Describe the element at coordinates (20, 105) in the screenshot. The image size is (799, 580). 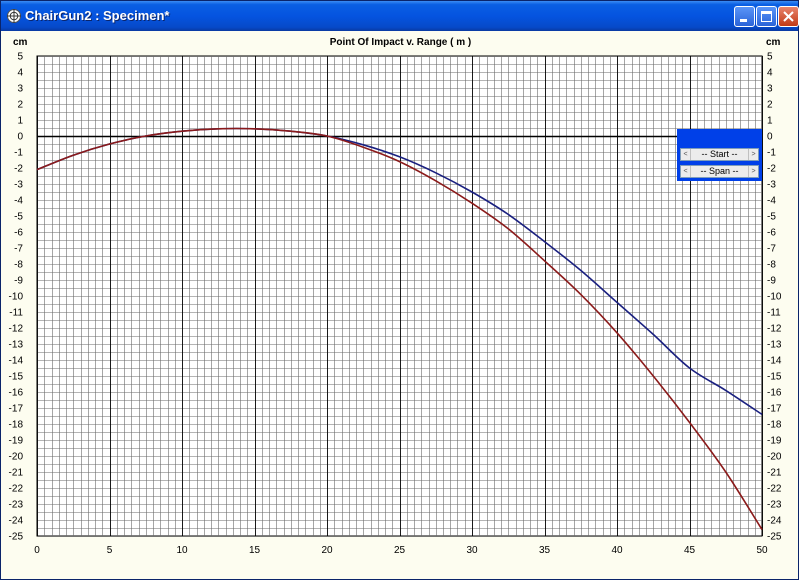
I see `y-tick-label-left: 2` at that location.